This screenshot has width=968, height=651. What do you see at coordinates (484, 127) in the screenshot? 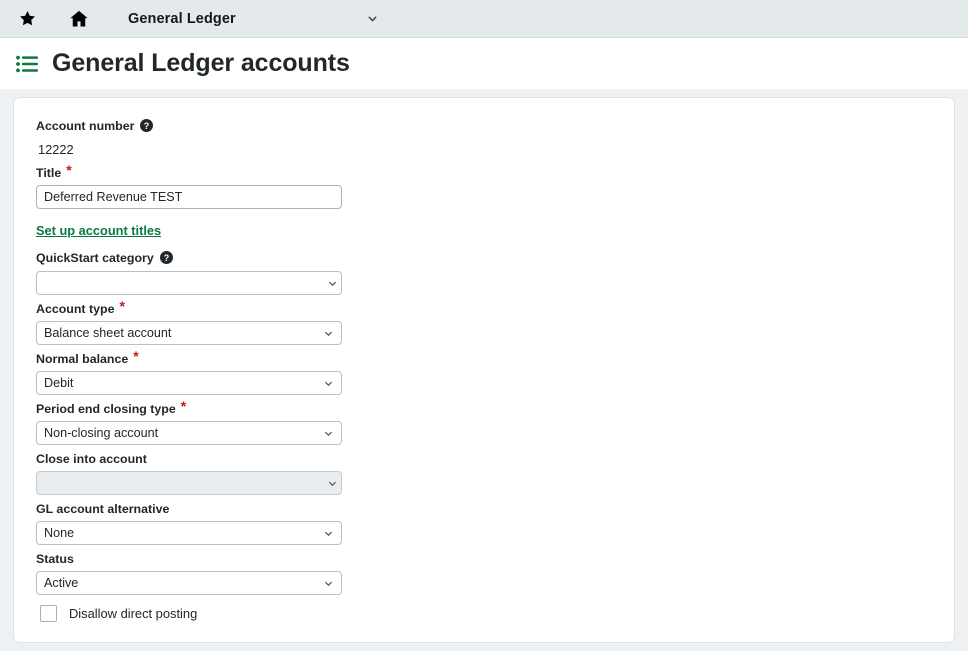
I see `account-number-label: Account number ?` at bounding box center [484, 127].